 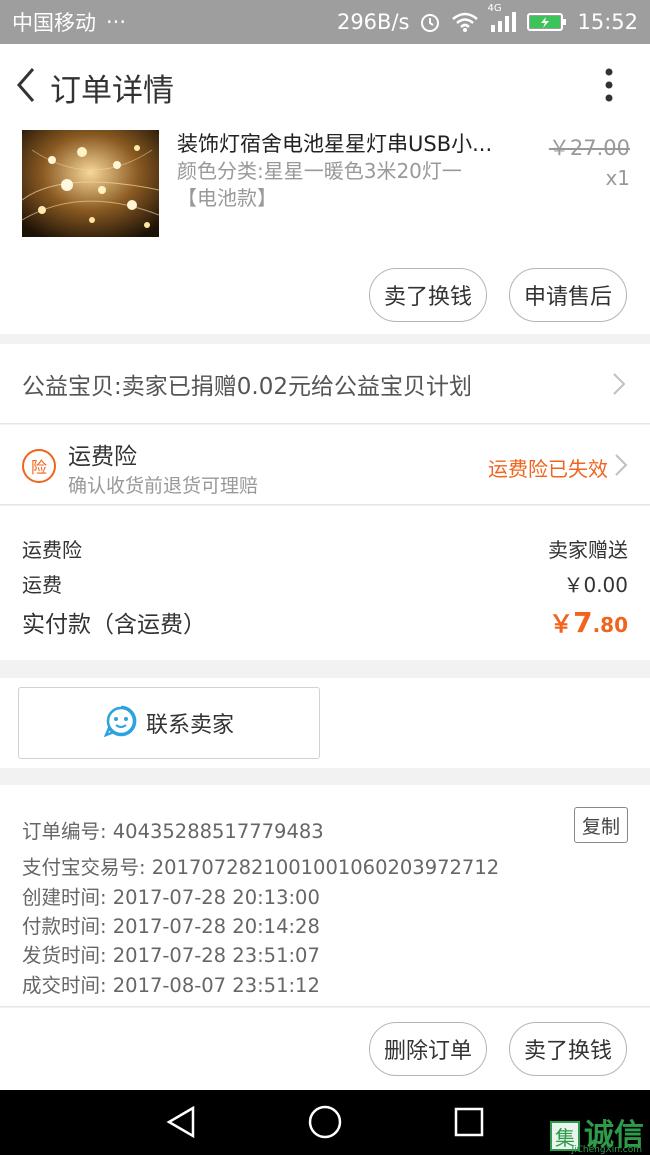 I want to click on total-decimal: .80, so click(x=610, y=625).